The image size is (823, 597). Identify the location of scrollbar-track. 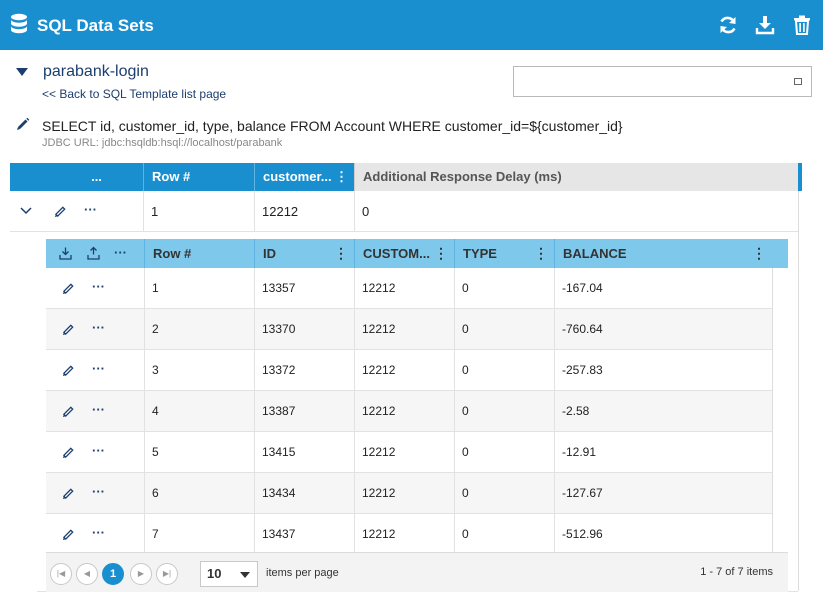
(798, 391).